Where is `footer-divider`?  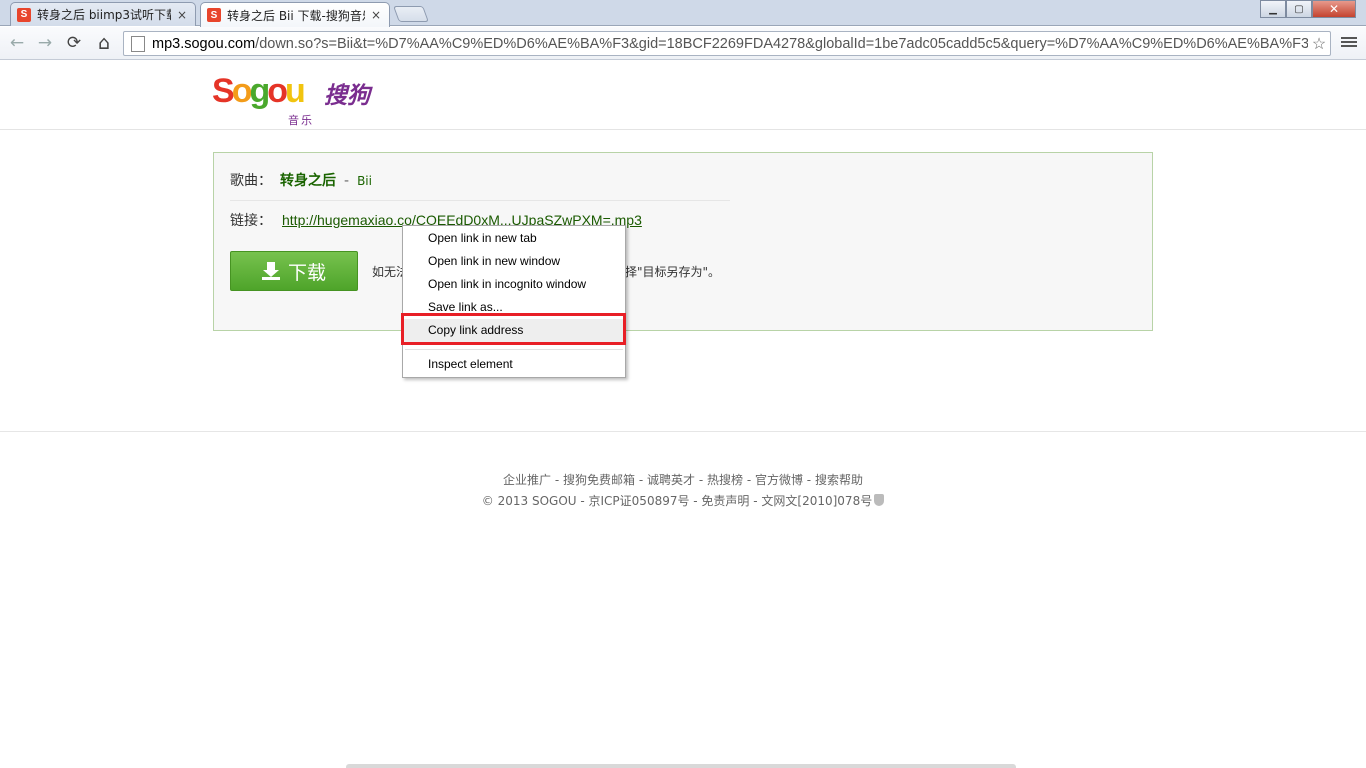 footer-divider is located at coordinates (683, 431).